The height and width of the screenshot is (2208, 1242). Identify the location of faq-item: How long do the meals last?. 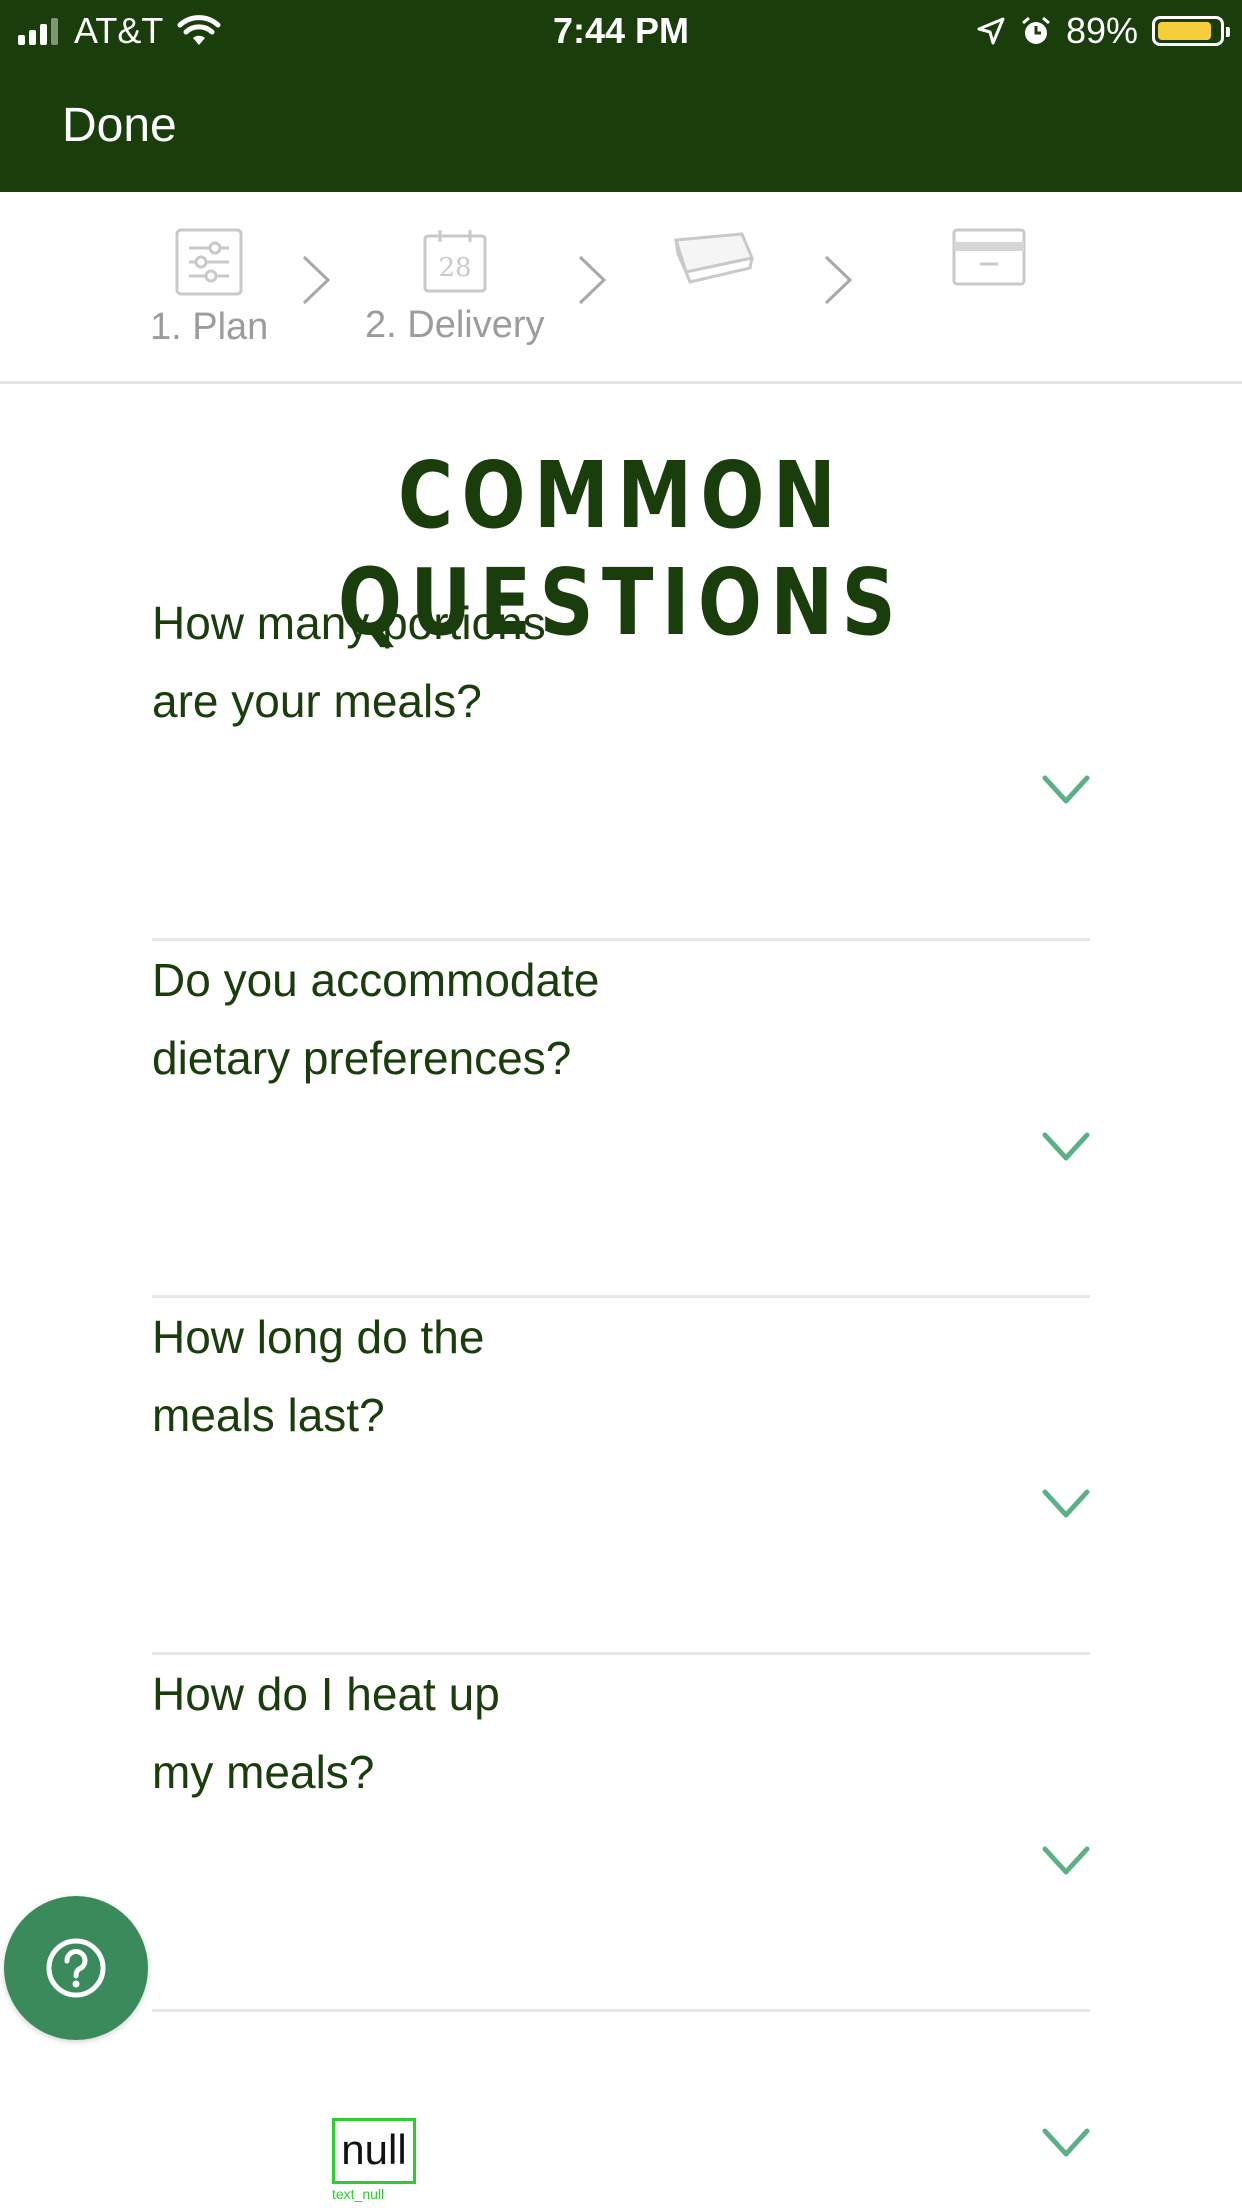
(621, 1476).